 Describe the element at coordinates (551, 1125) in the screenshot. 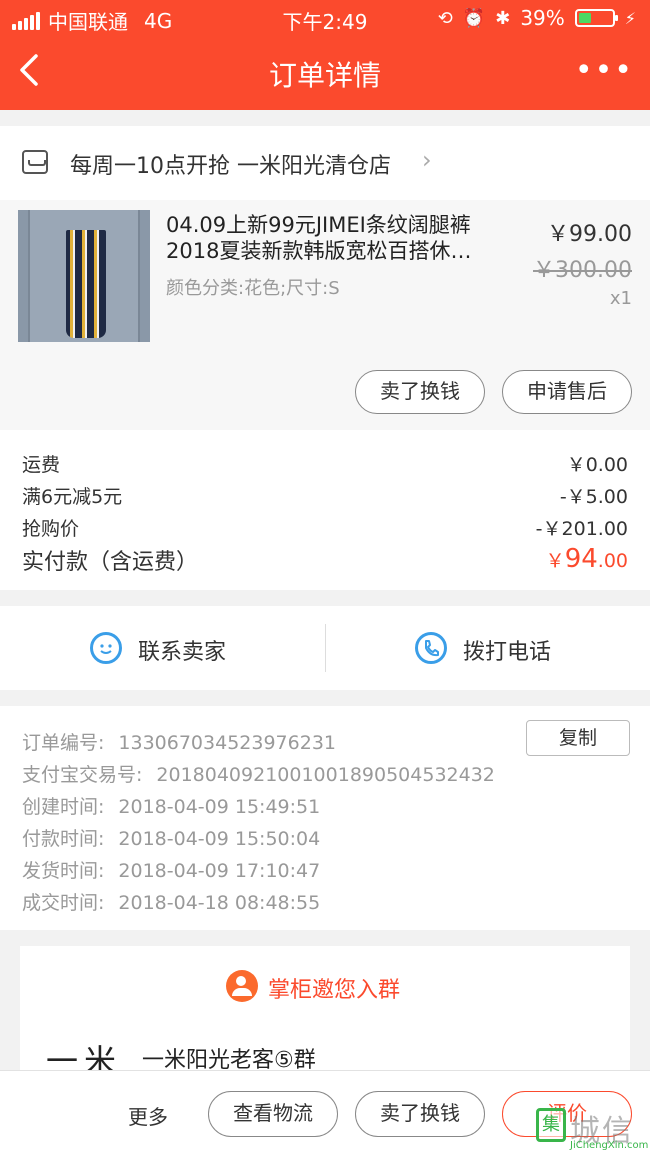

I see `watermark-logo: 集` at that location.